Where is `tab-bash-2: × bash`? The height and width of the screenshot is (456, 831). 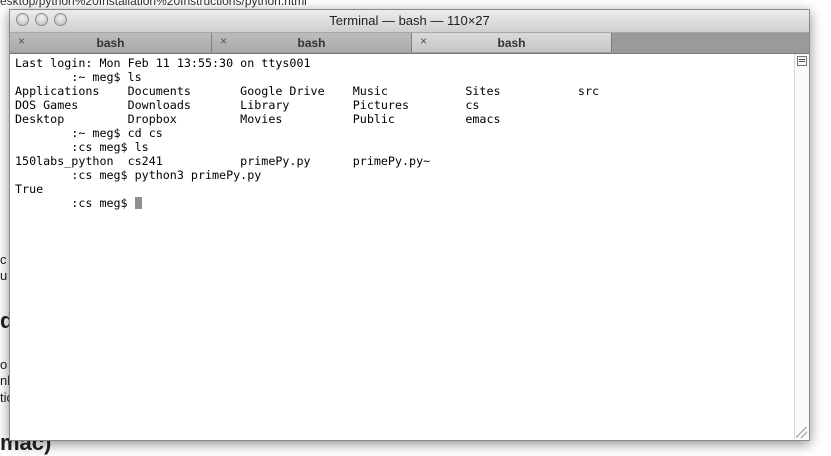
tab-bash-2: × bash is located at coordinates (312, 42).